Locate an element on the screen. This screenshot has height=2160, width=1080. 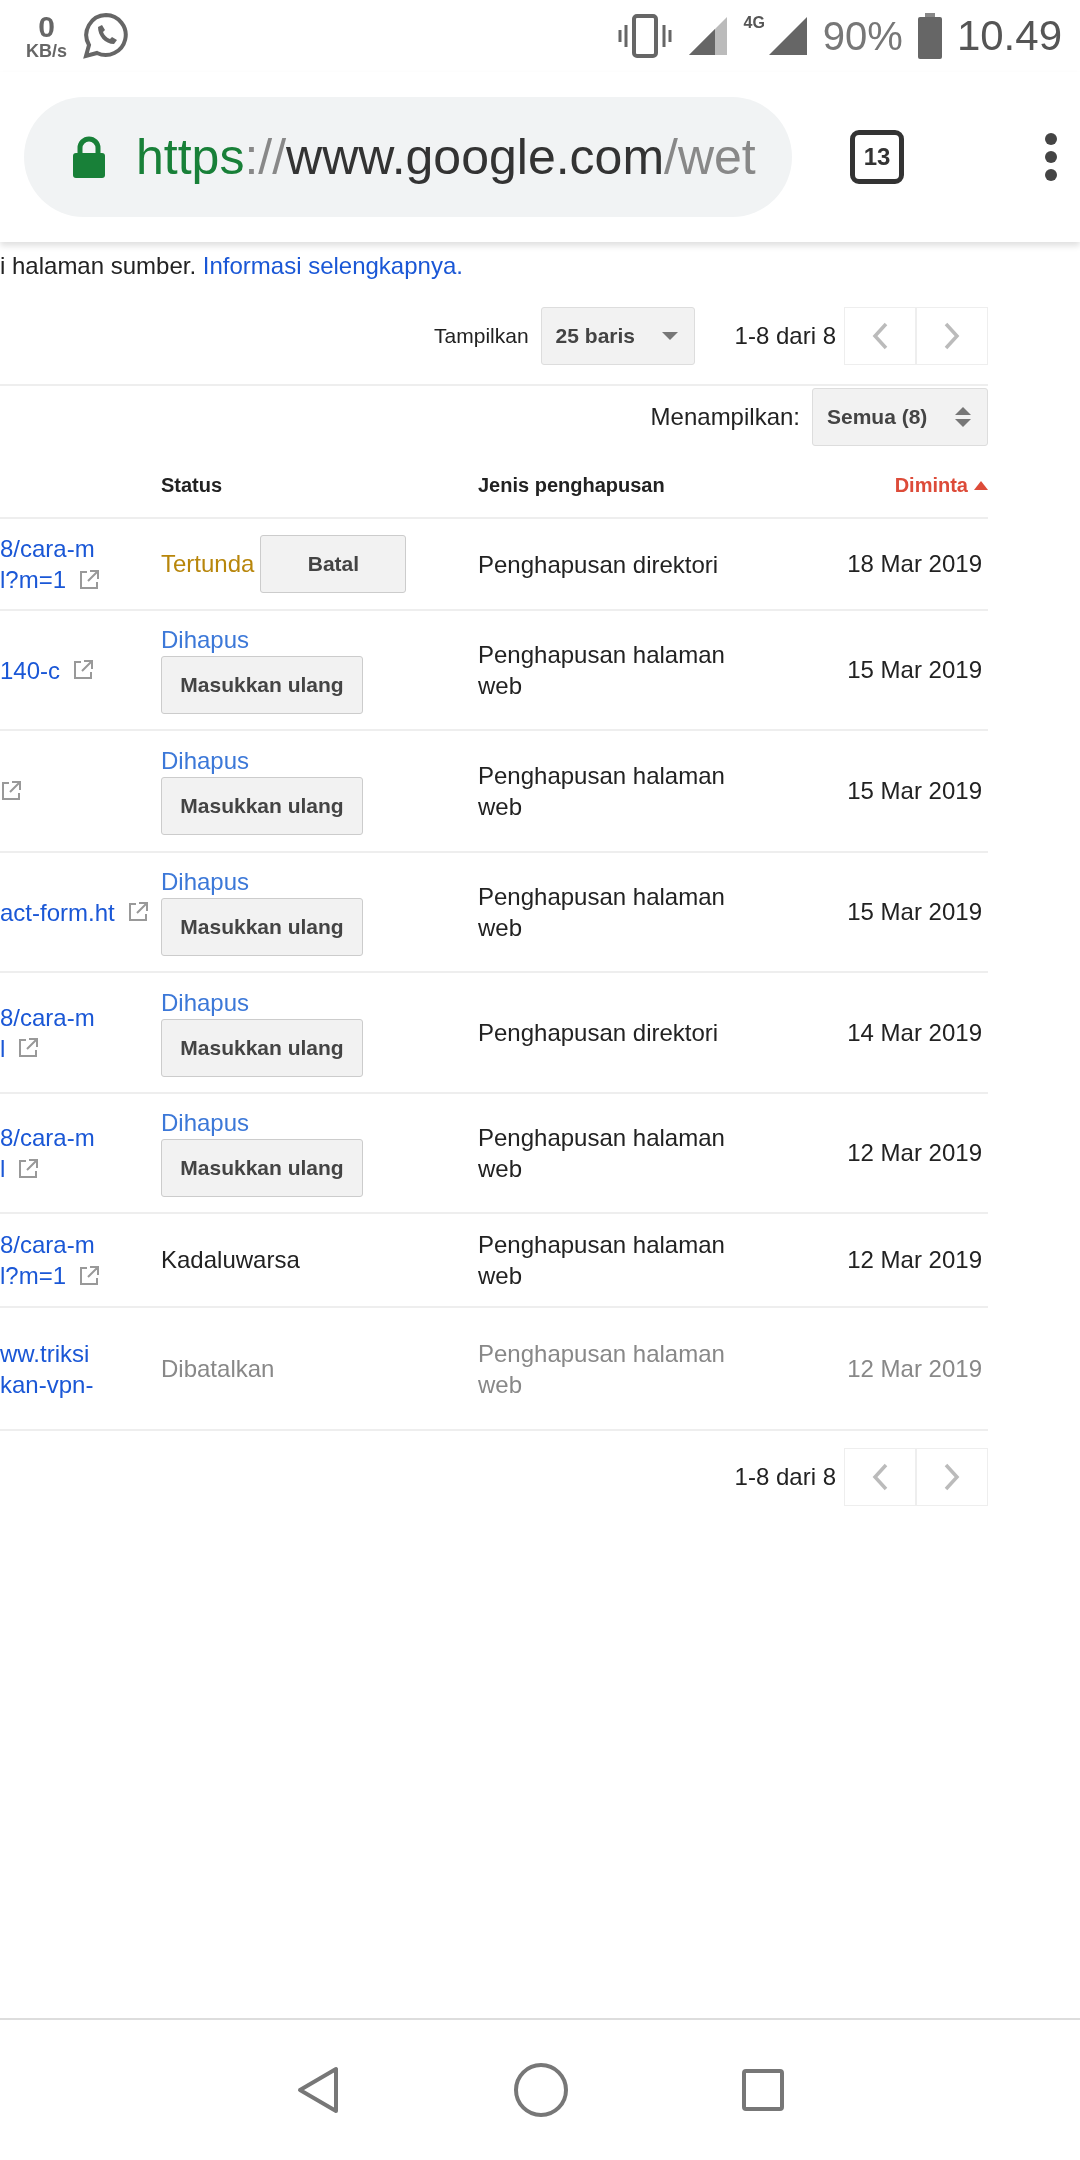
request-date: 14 Mar 2019 is located at coordinates (914, 1032).